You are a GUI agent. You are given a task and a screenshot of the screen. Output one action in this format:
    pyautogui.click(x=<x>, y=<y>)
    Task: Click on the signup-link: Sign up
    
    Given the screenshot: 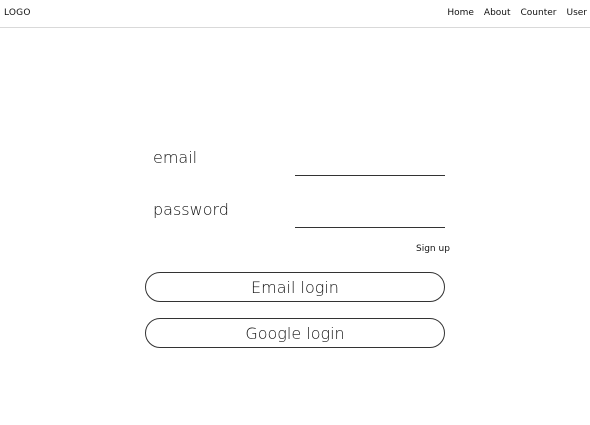 What is the action you would take?
    pyautogui.click(x=433, y=249)
    